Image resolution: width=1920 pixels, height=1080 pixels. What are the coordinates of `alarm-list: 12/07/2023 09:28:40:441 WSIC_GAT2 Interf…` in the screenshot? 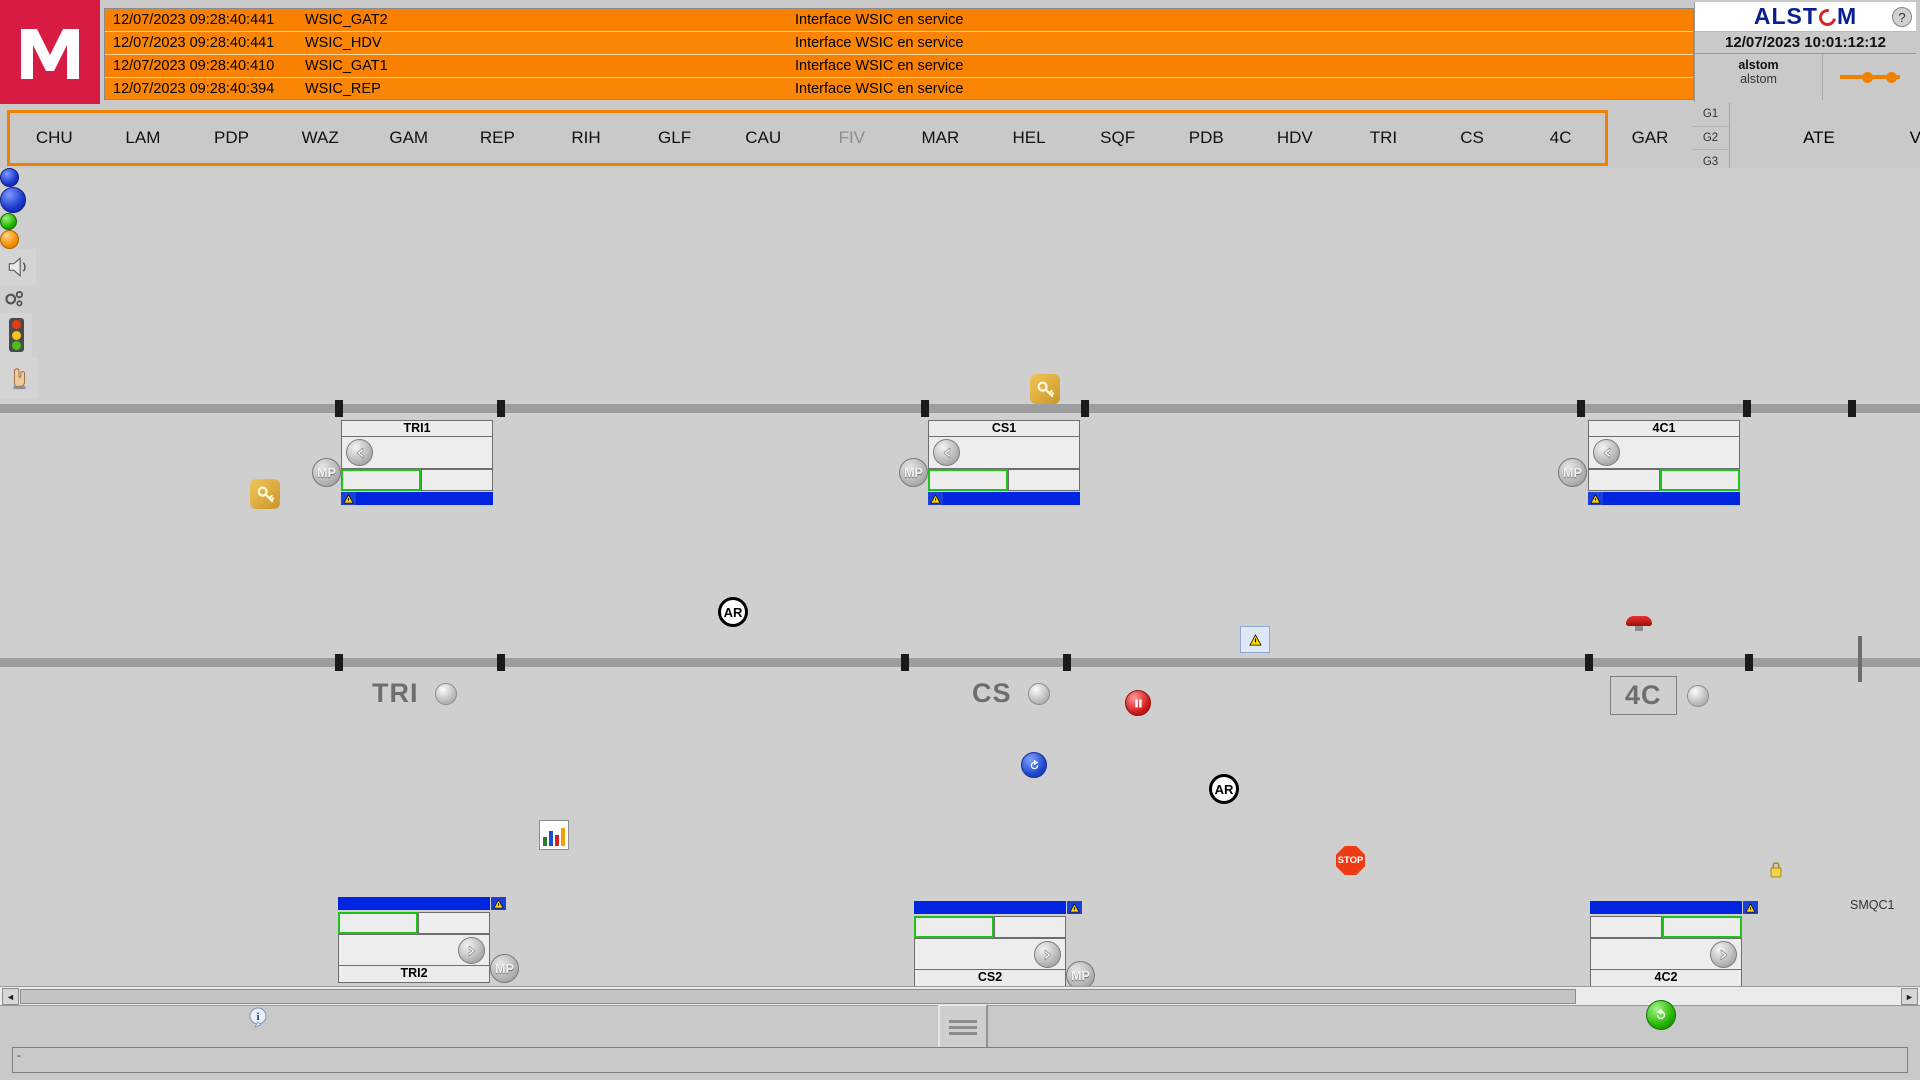 It's located at (899, 54).